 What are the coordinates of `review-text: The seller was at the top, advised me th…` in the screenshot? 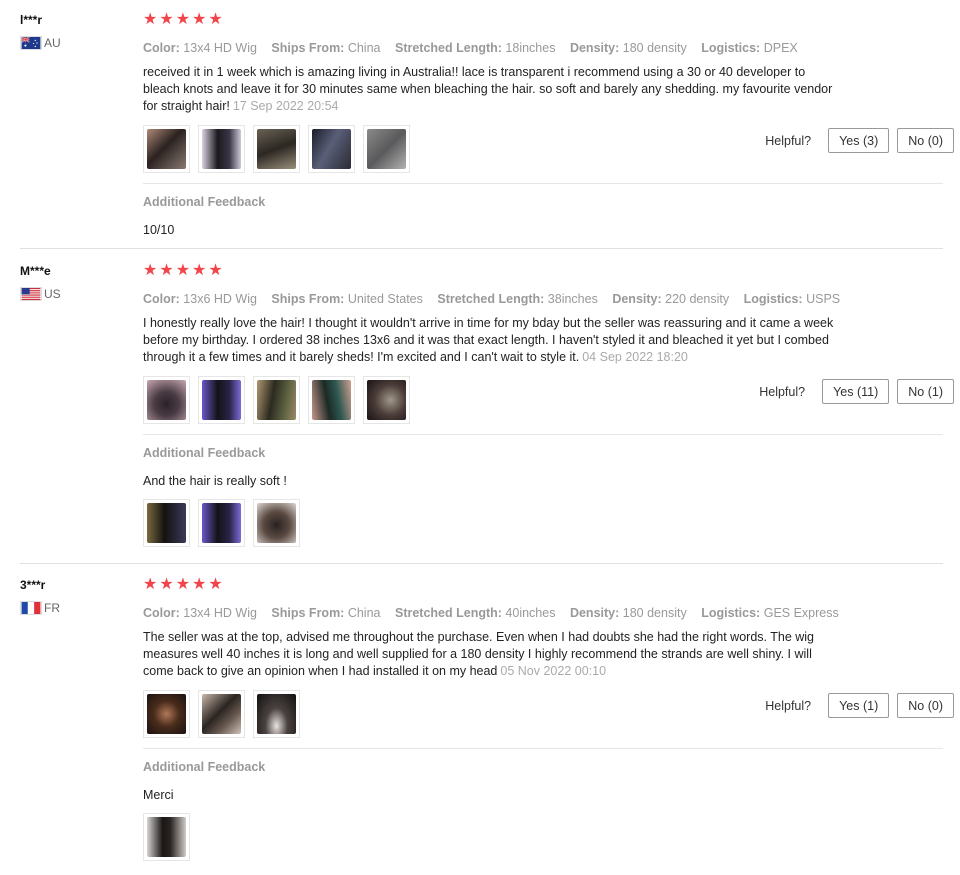 It's located at (493, 654).